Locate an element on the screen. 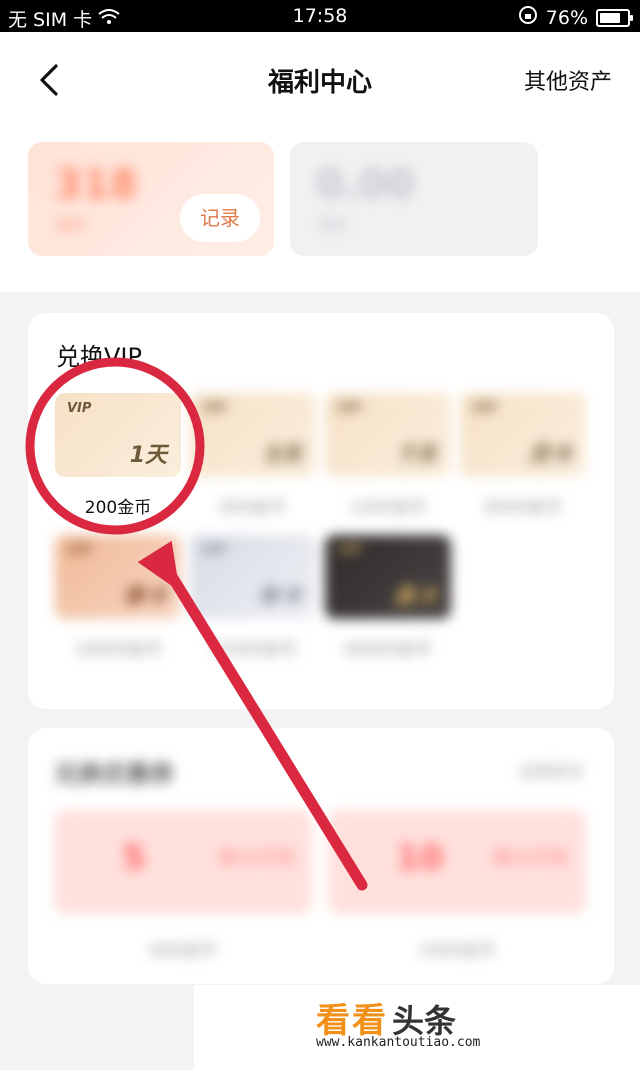 This screenshot has height=1070, width=640. watermark-url: www.kankantoutiao.com is located at coordinates (398, 1042).